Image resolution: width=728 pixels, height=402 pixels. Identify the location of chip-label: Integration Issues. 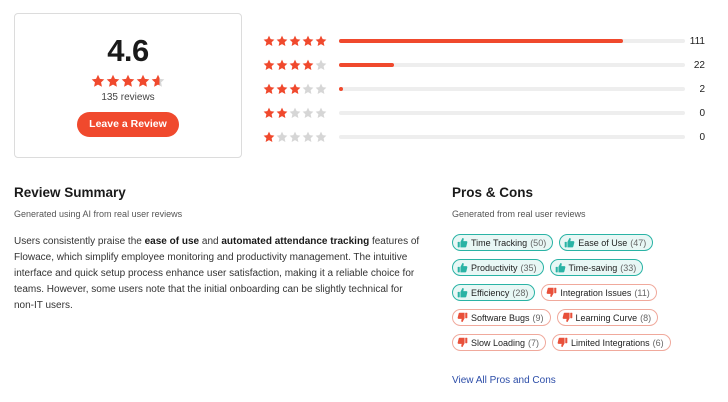
(596, 292).